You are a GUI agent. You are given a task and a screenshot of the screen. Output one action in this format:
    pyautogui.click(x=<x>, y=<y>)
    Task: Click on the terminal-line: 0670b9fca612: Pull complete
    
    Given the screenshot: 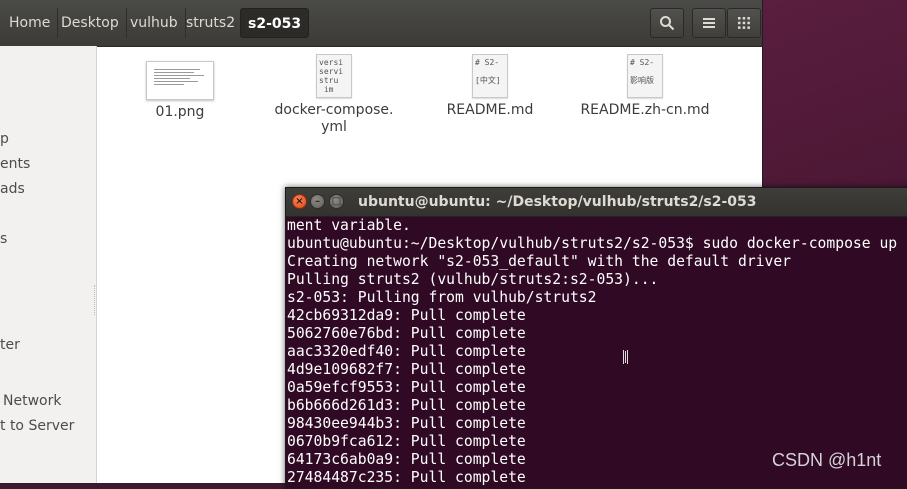 What is the action you would take?
    pyautogui.click(x=406, y=441)
    